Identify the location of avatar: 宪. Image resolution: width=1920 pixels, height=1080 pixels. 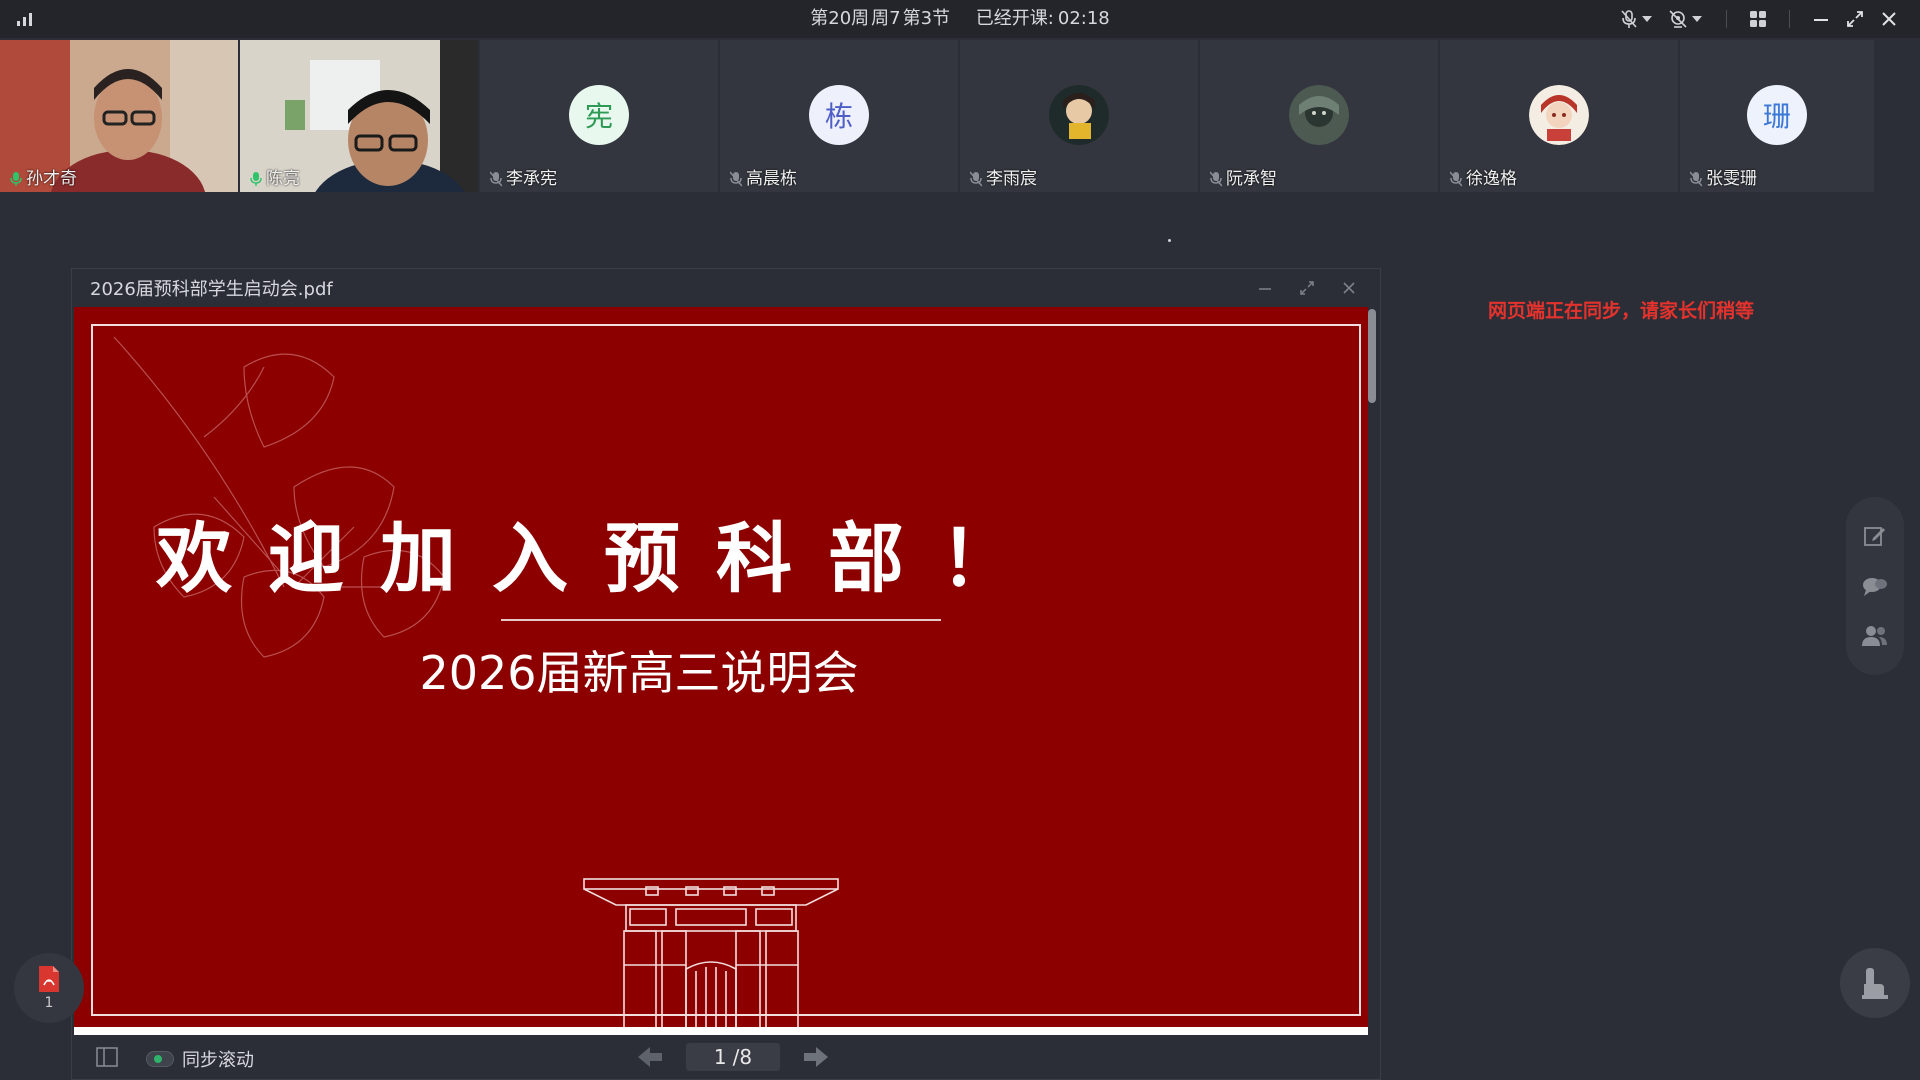
(599, 115).